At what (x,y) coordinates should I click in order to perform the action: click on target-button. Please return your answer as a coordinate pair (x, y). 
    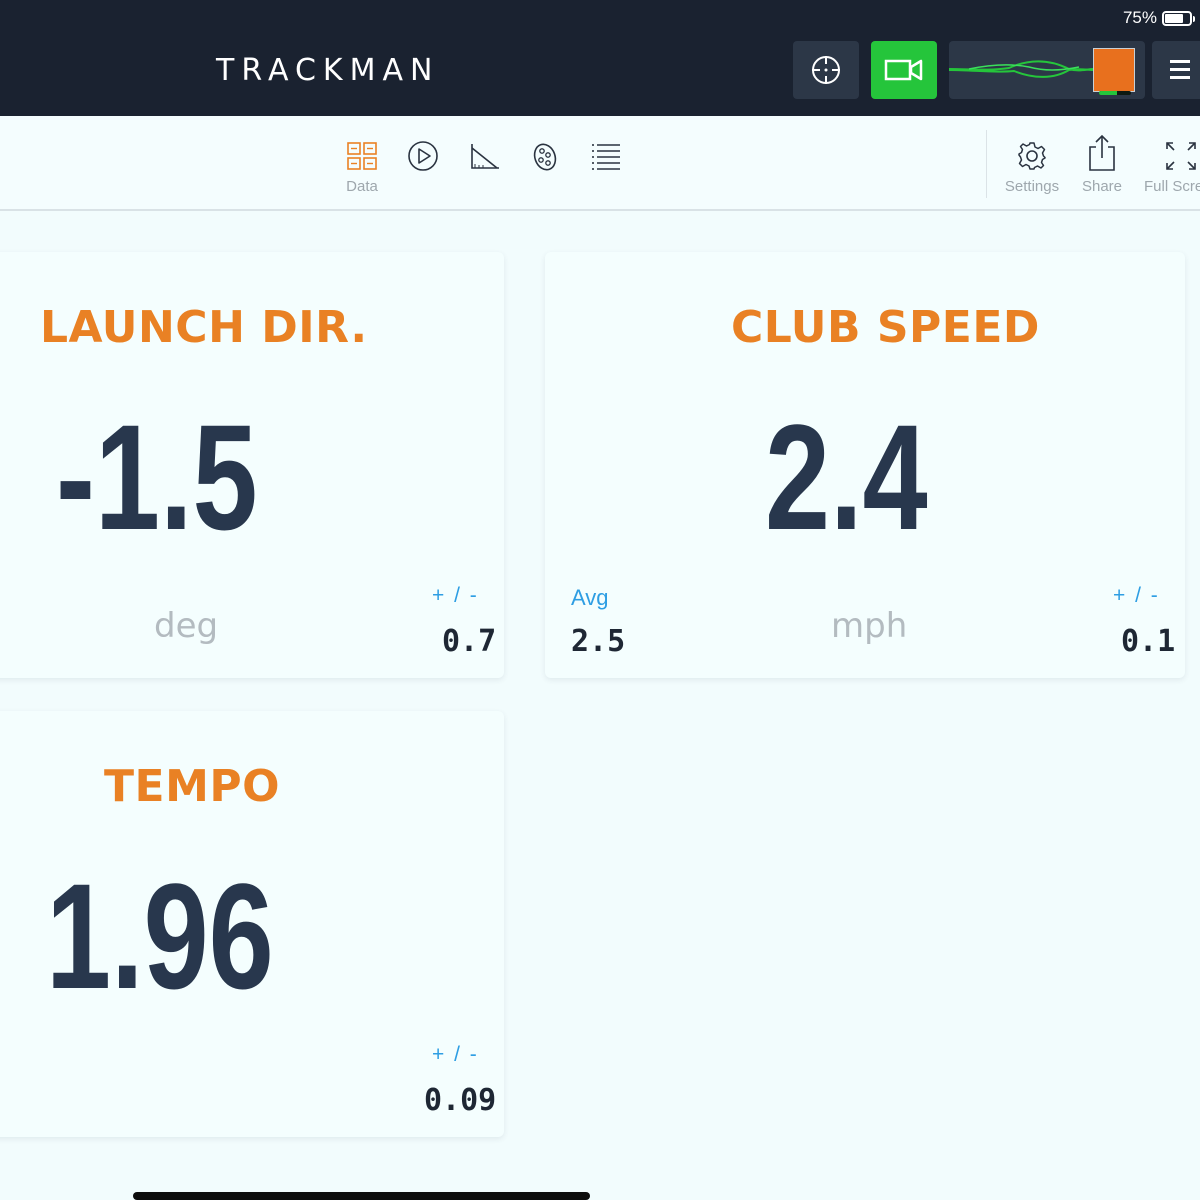
    Looking at the image, I should click on (826, 70).